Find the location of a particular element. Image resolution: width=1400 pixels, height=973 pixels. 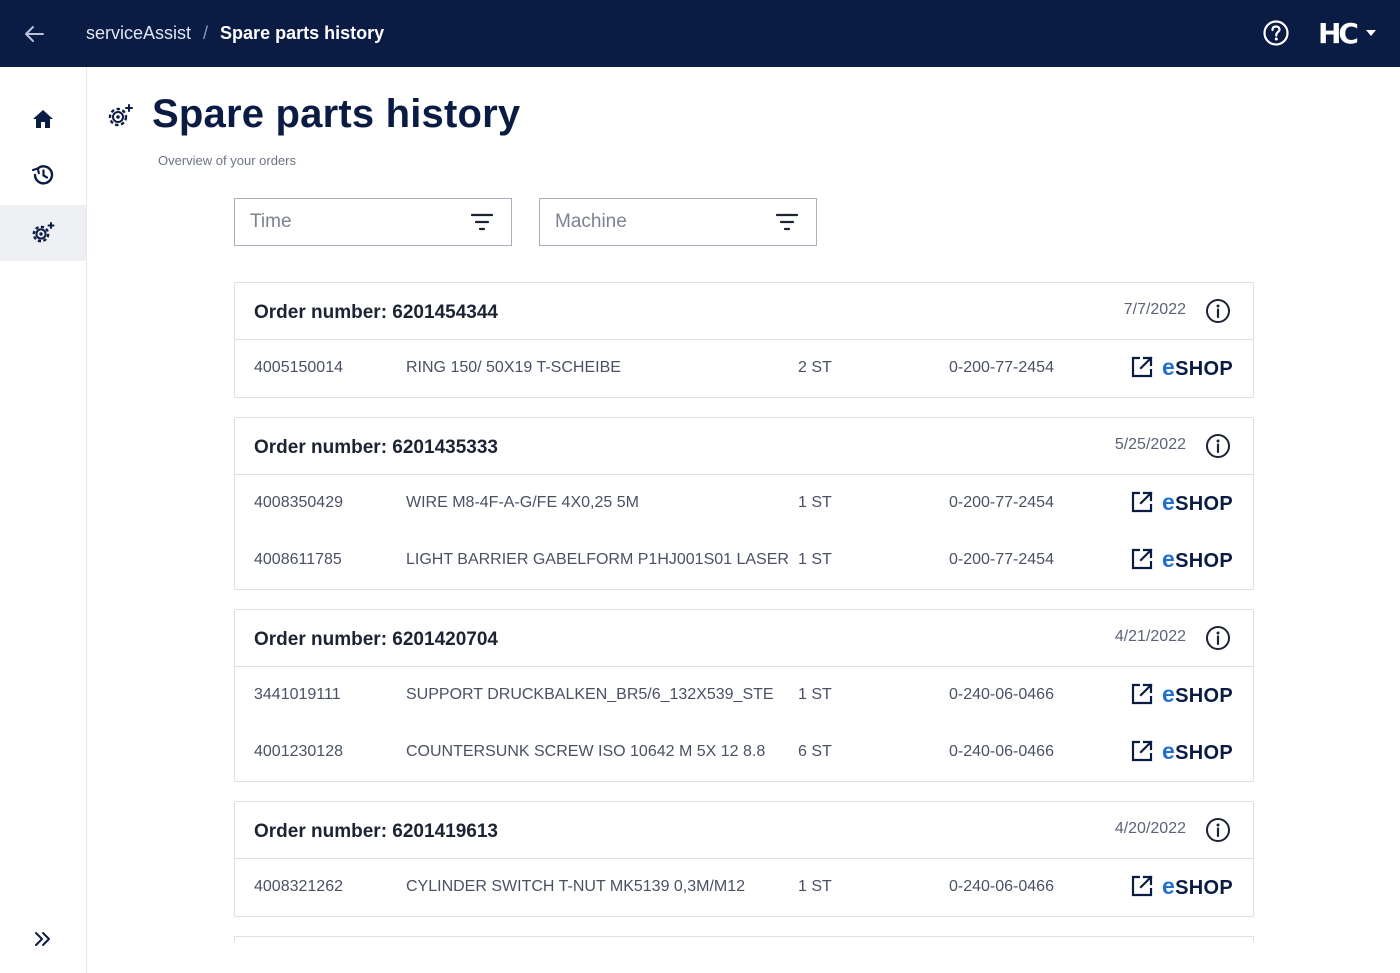

brand-logo: HC is located at coordinates (1338, 33).